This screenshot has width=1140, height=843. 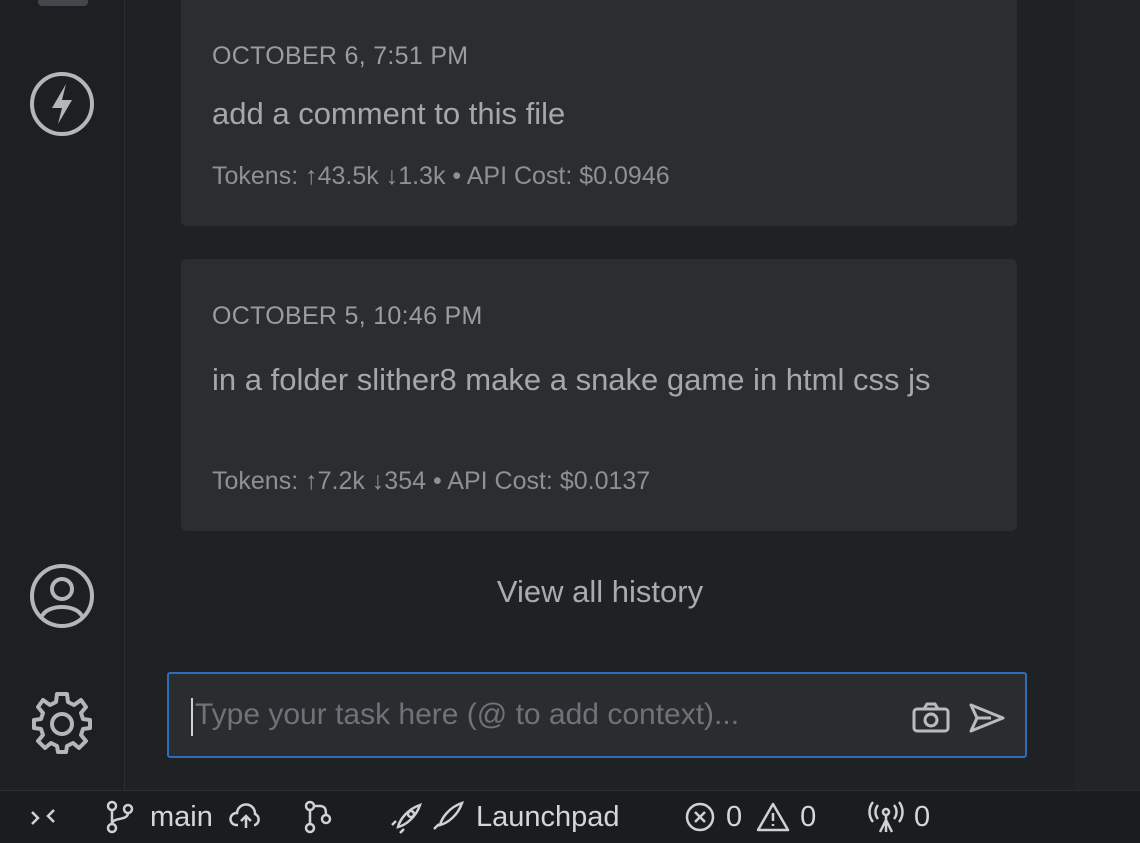 I want to click on history-item-meta: Tokens: ↑7.2k ↓354 • API Cost: $0.0137, so click(x=431, y=481).